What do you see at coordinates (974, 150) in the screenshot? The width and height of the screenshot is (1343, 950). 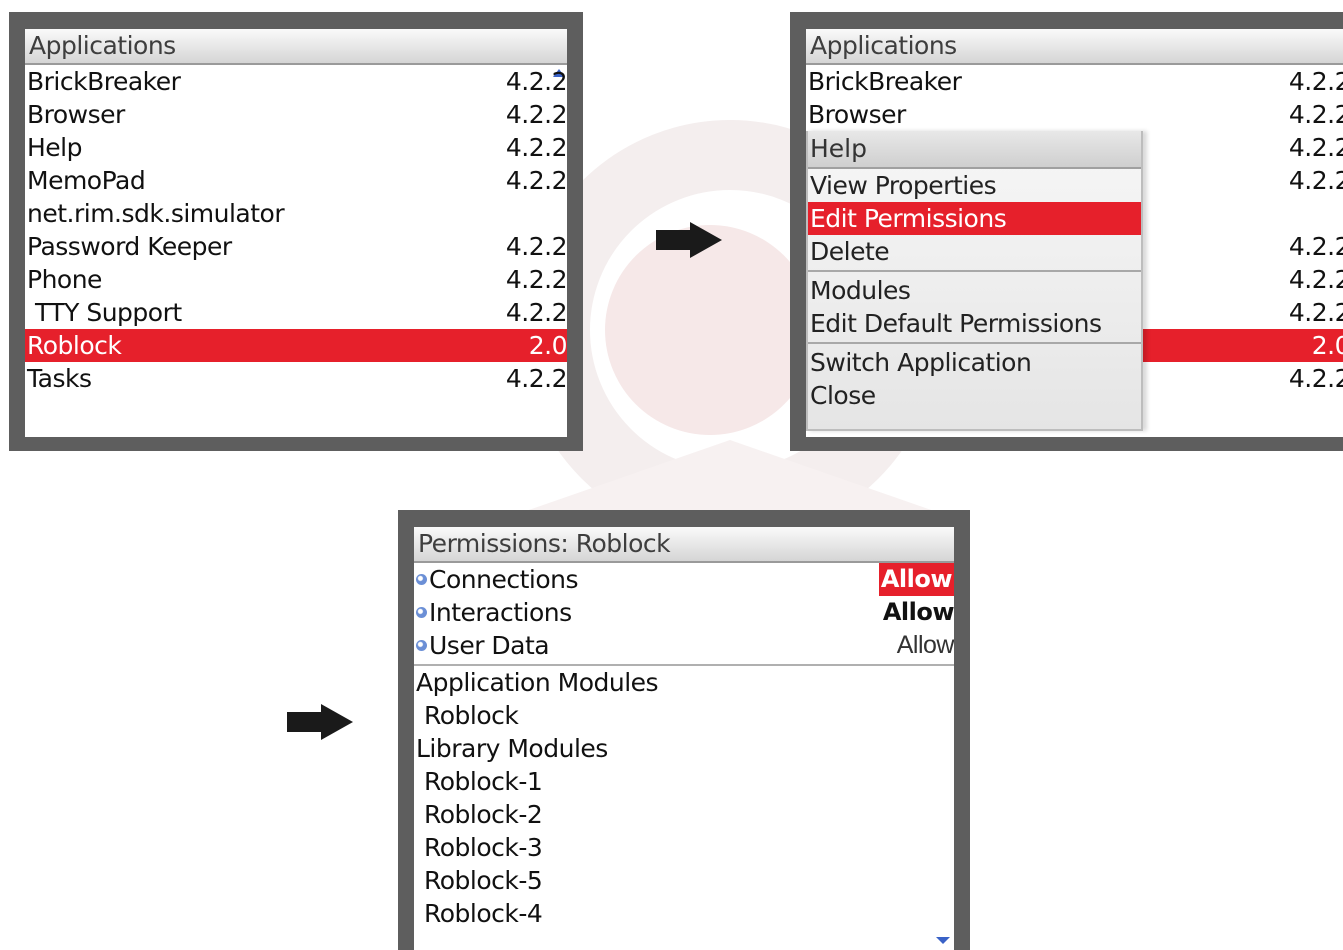 I see `menu-item-help: Help` at bounding box center [974, 150].